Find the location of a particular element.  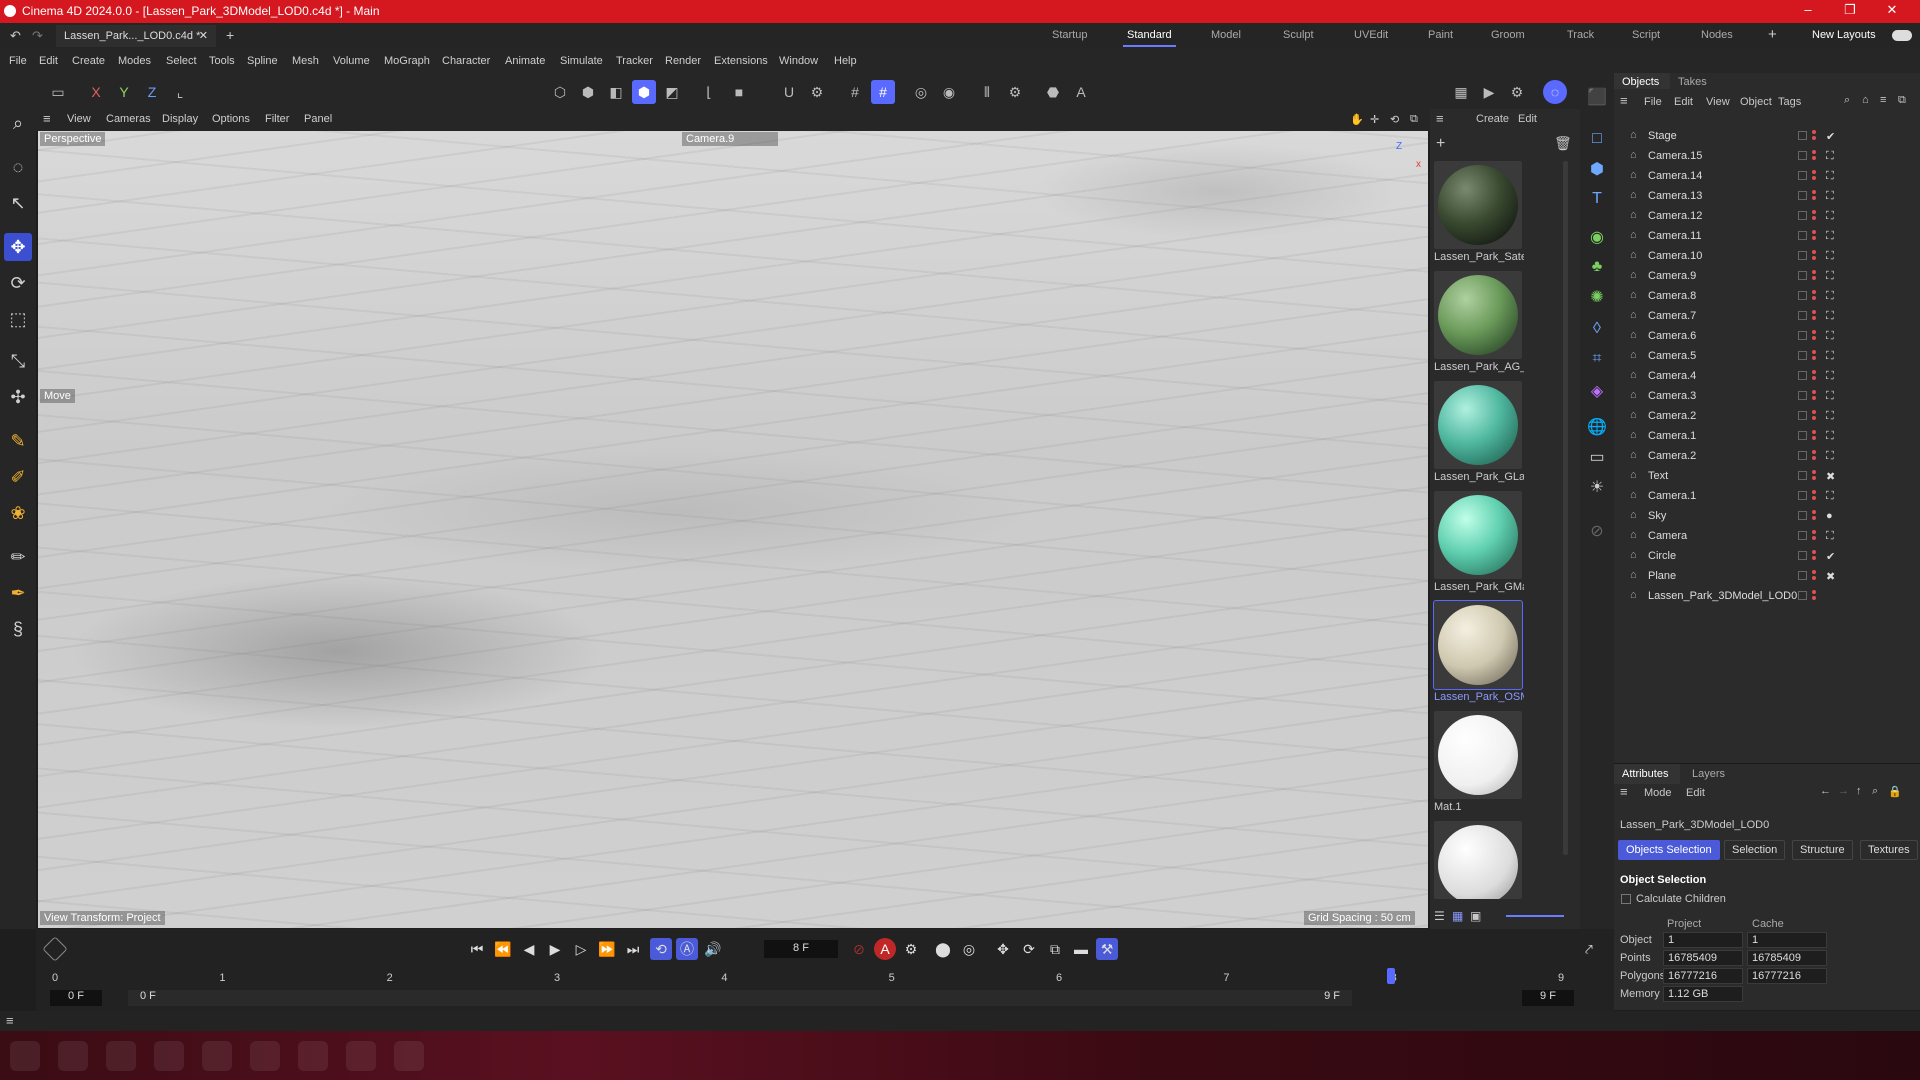

deform-icon: ⬣ is located at coordinates (1053, 92).